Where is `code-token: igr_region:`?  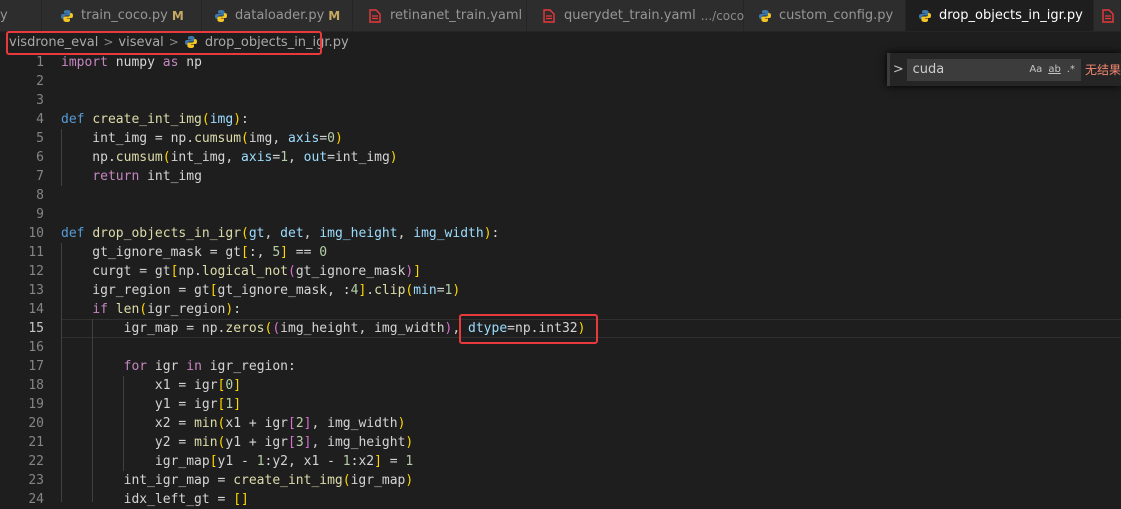 code-token: igr_region: is located at coordinates (248, 366).